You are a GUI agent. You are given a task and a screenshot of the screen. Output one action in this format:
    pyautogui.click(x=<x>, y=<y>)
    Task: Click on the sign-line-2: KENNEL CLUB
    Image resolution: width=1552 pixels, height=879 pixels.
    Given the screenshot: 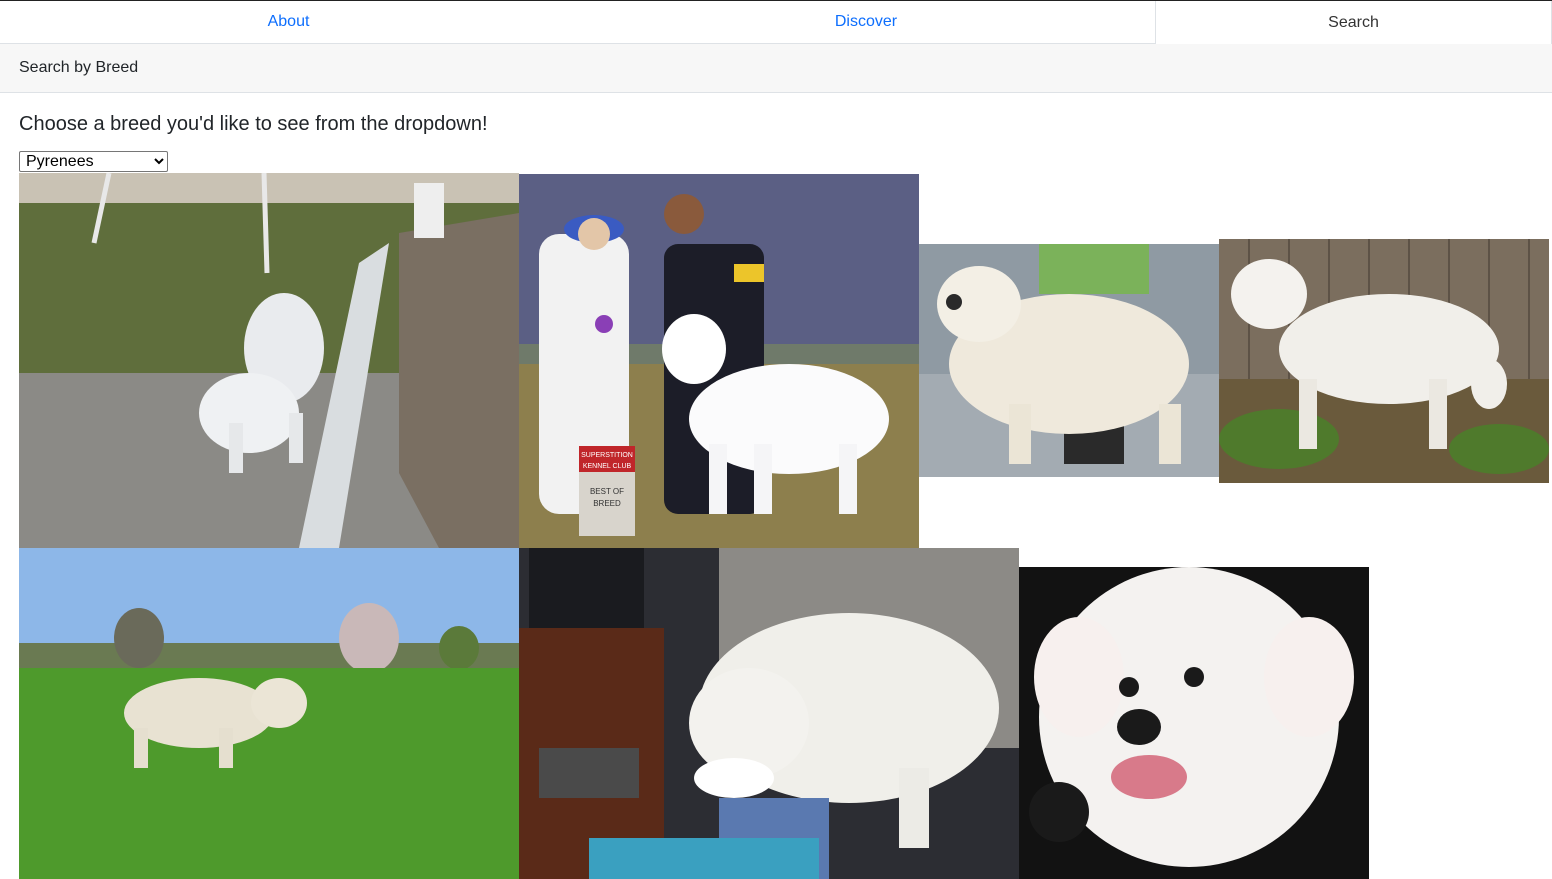 What is the action you would take?
    pyautogui.click(x=607, y=466)
    